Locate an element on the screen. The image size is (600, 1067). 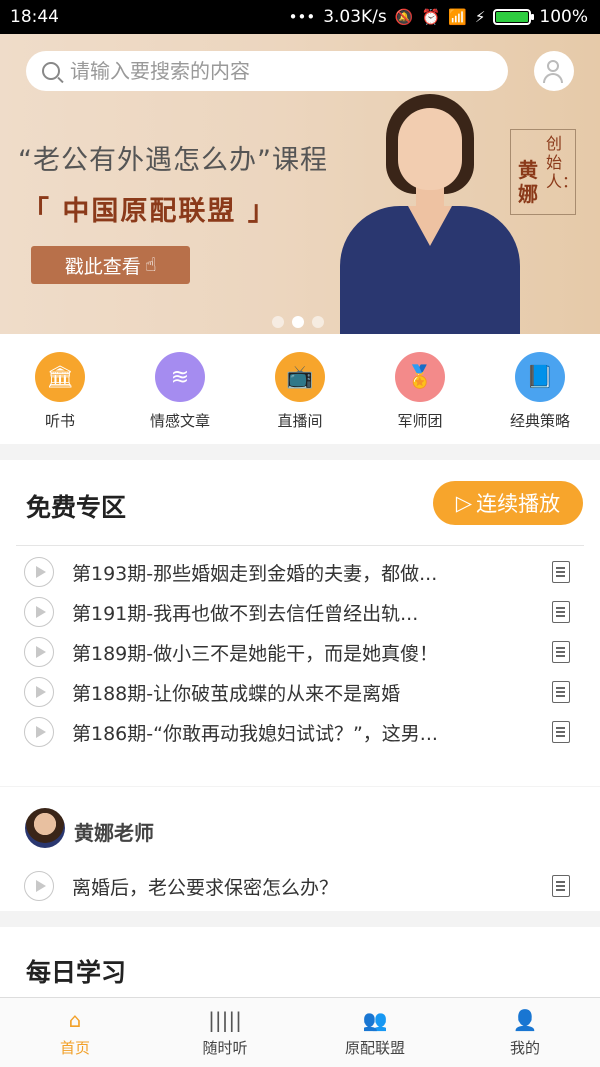
banner-brand: 「 中国原配联盟 」 is located at coordinates (149, 211).